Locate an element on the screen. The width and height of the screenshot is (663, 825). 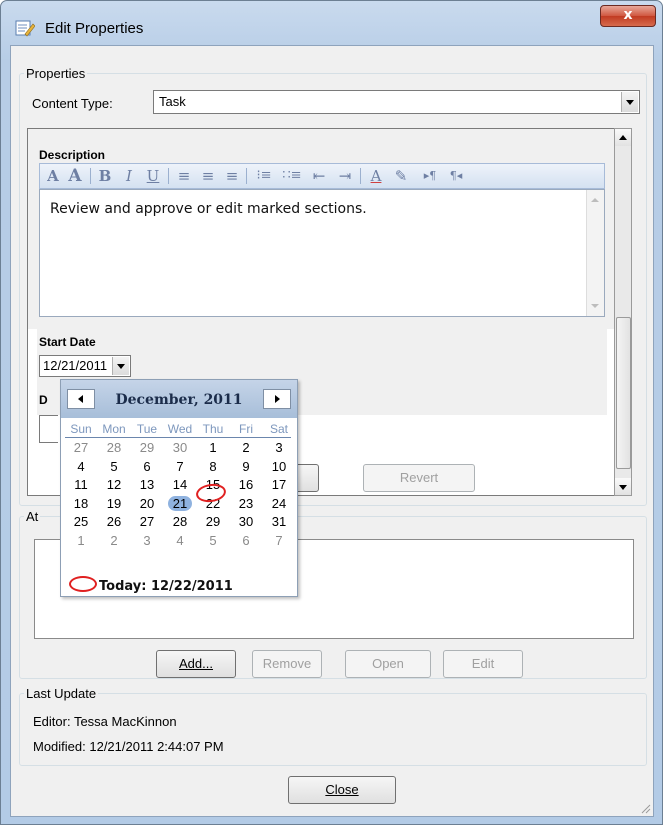
edit-attachment-button: Edit is located at coordinates (483, 664).